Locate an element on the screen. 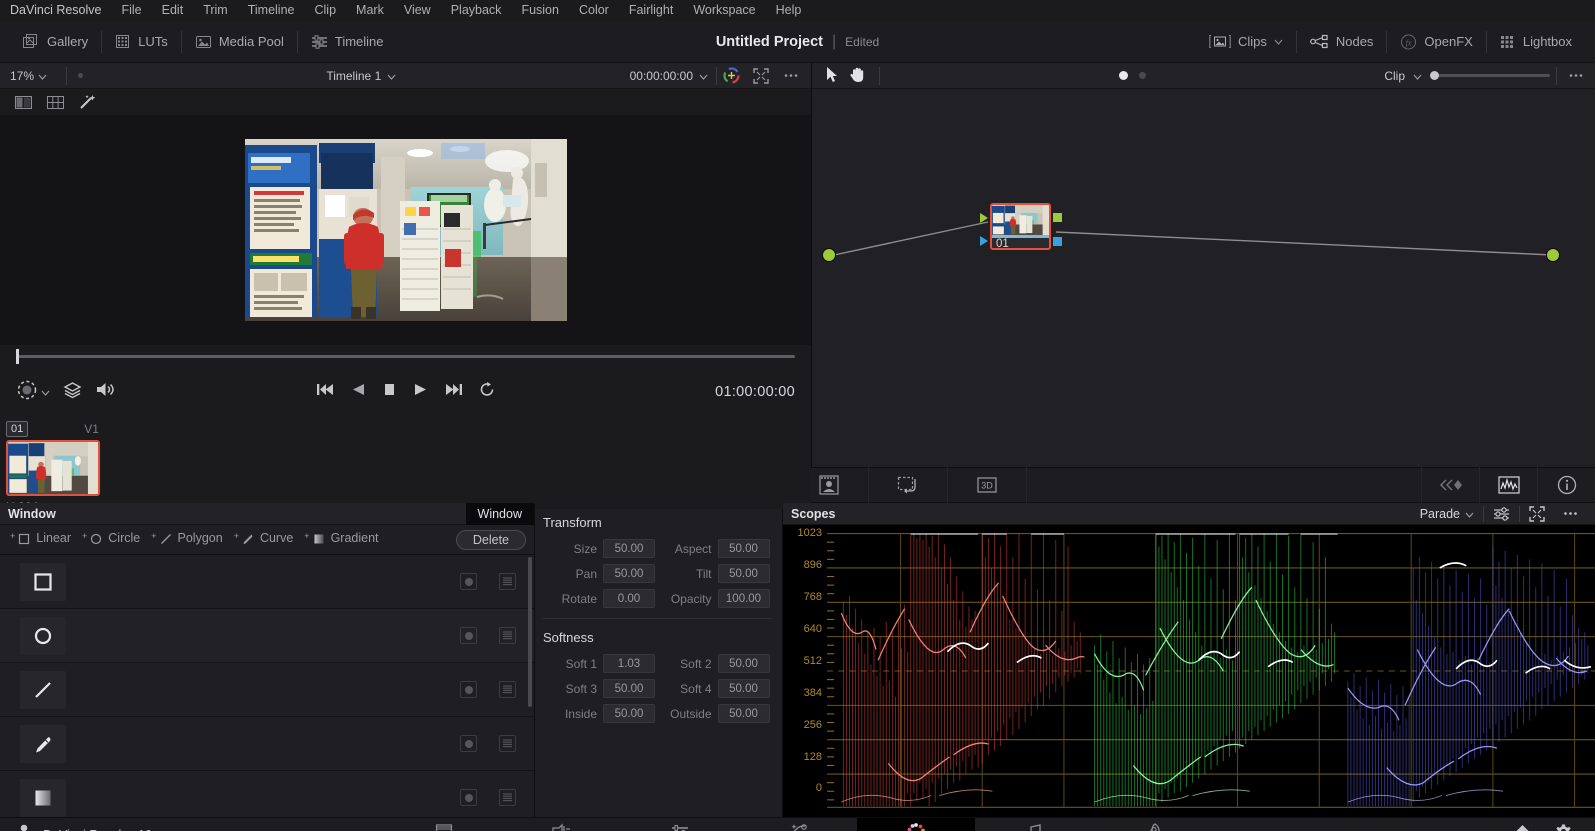  node-view-dots is located at coordinates (1132, 75).